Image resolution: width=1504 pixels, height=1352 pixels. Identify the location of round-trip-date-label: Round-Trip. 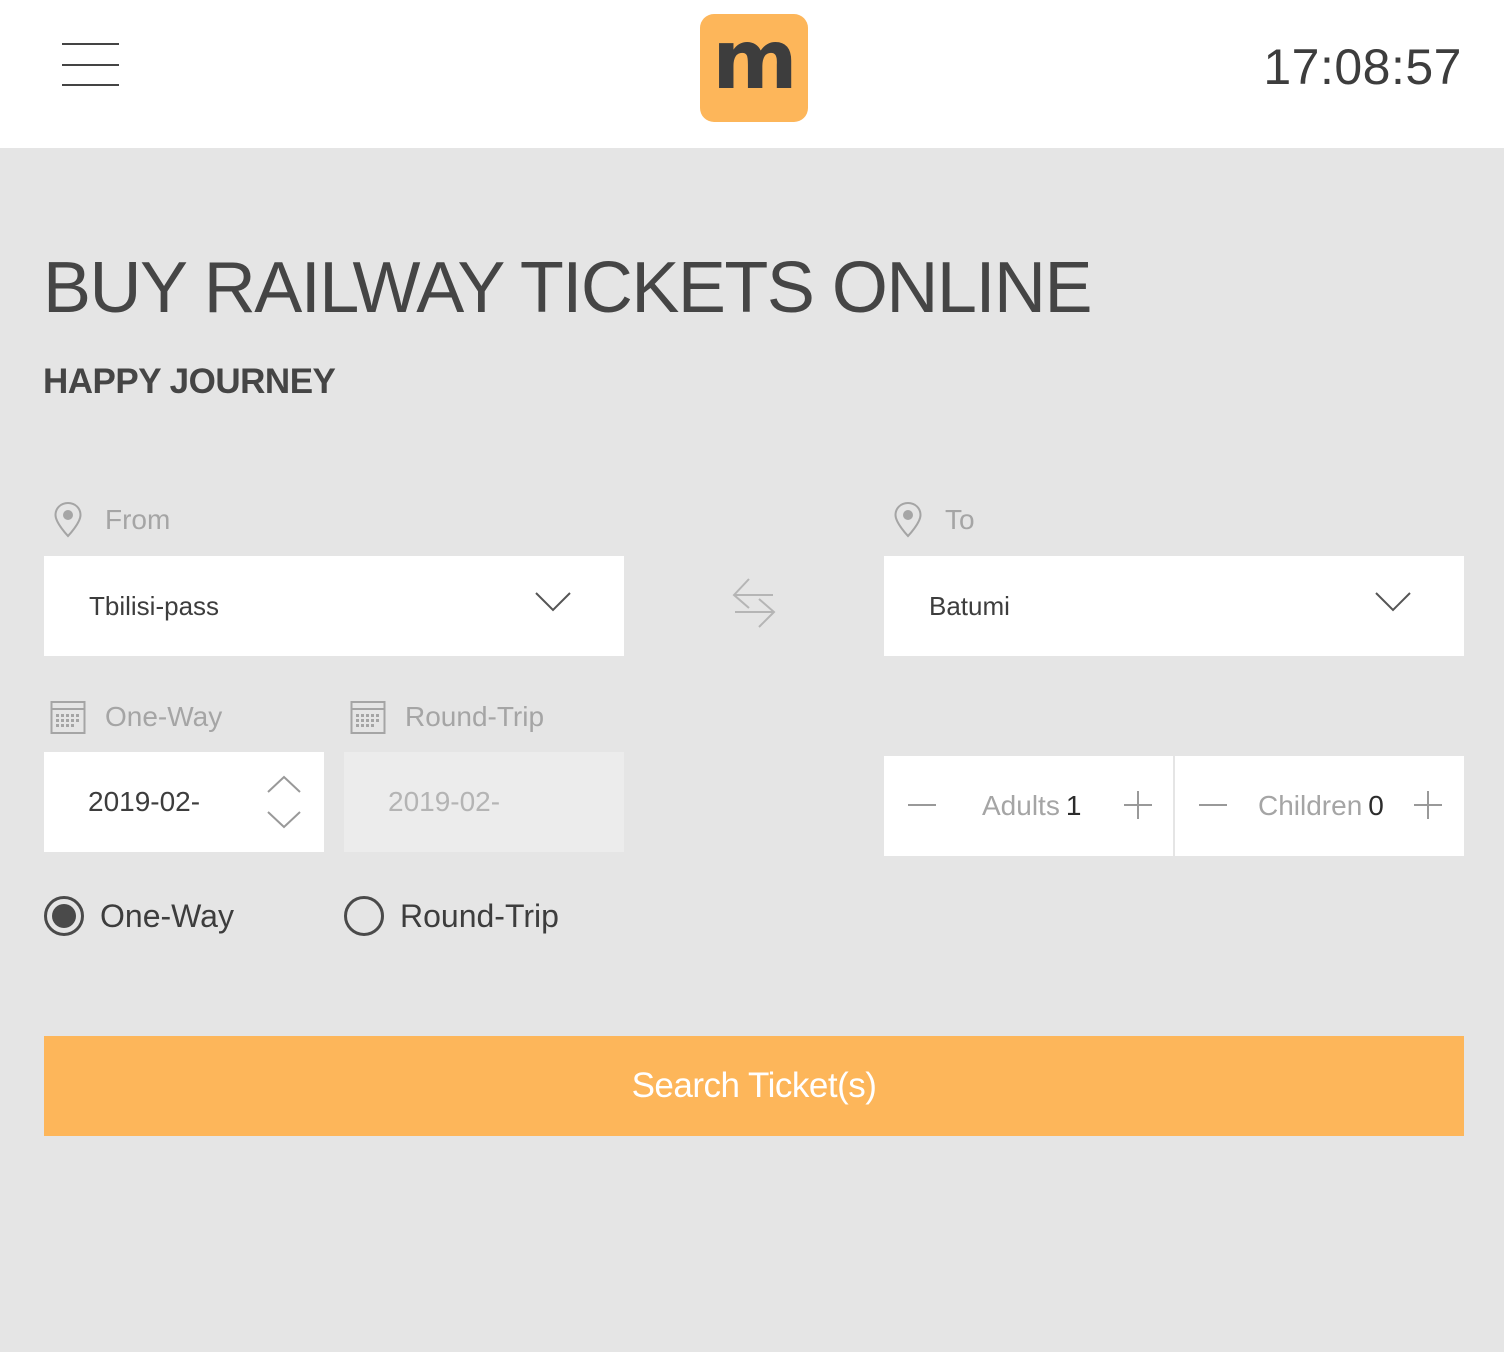
(446, 717).